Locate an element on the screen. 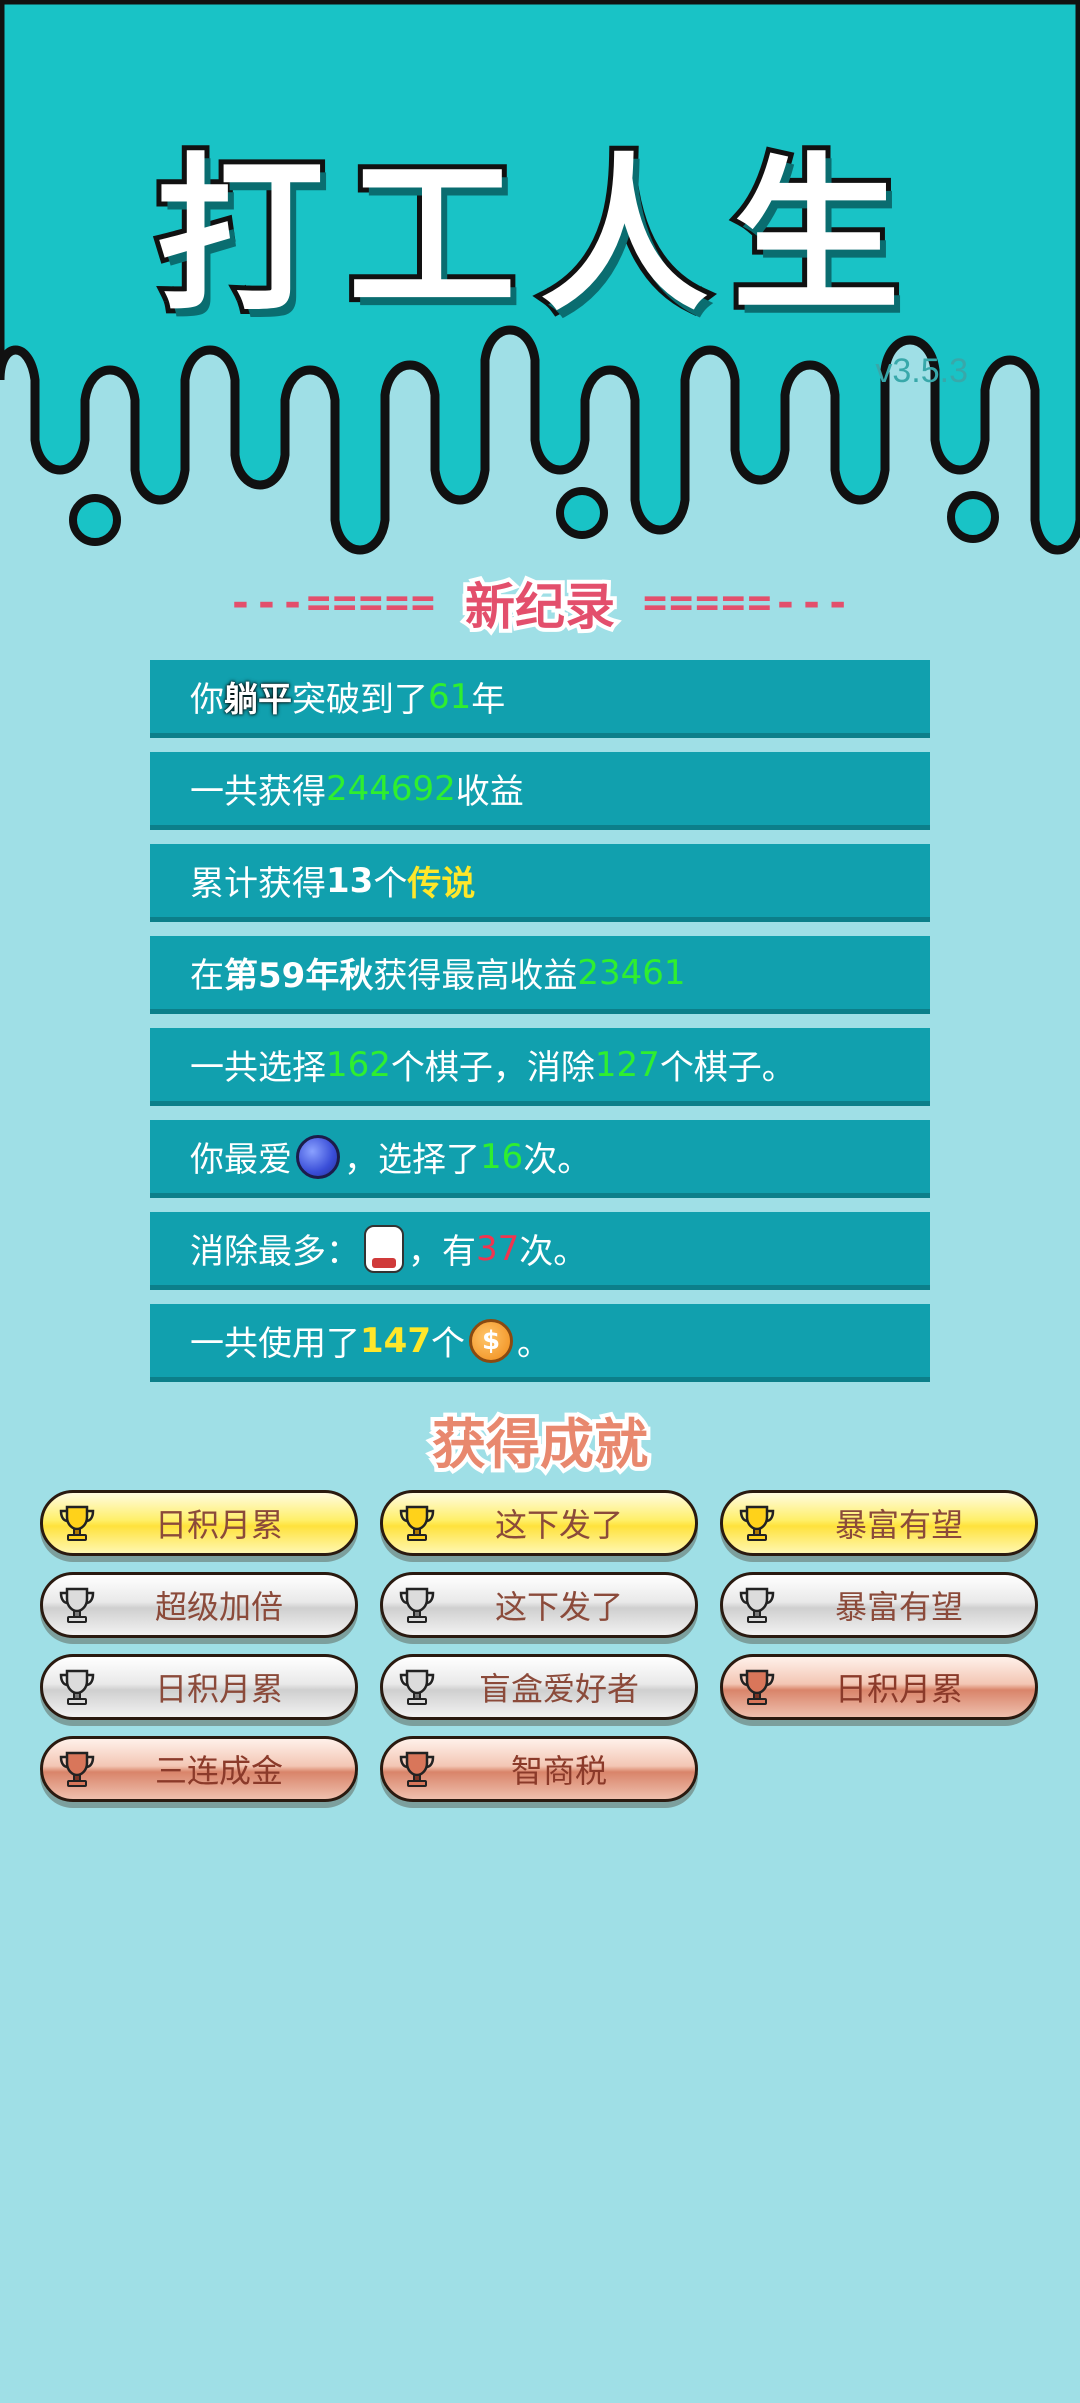 The height and width of the screenshot is (2403, 1080). achievement-badge: 智商税 is located at coordinates (539, 1769).